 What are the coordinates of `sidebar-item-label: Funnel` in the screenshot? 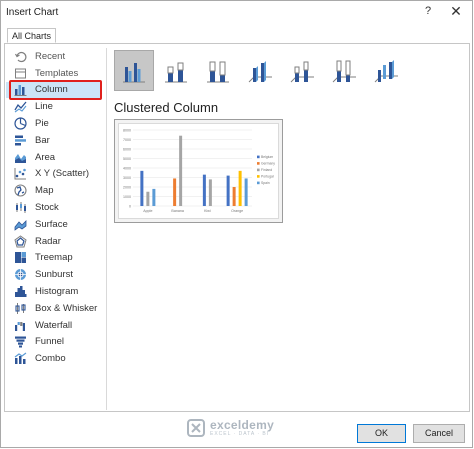 It's located at (50, 342).